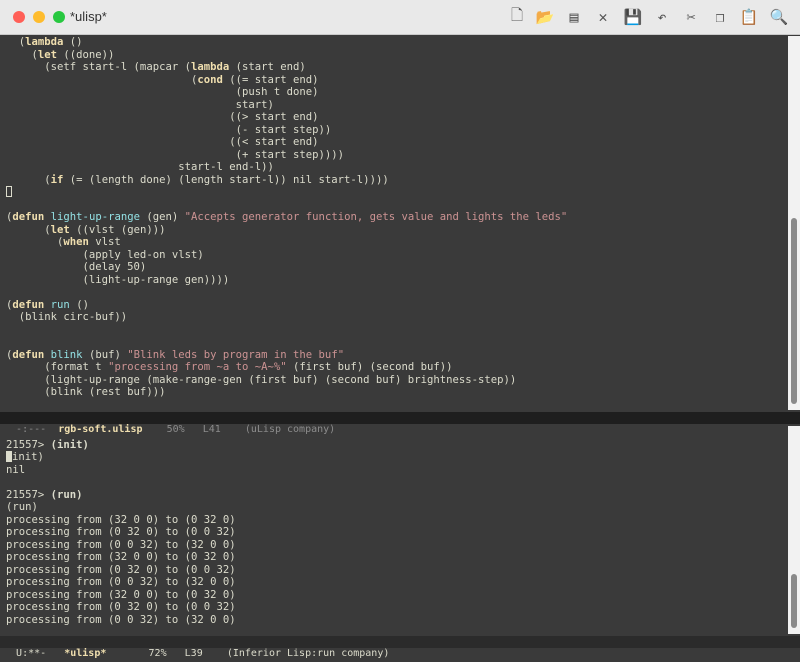  I want to click on paste-icon: 📋, so click(749, 17).